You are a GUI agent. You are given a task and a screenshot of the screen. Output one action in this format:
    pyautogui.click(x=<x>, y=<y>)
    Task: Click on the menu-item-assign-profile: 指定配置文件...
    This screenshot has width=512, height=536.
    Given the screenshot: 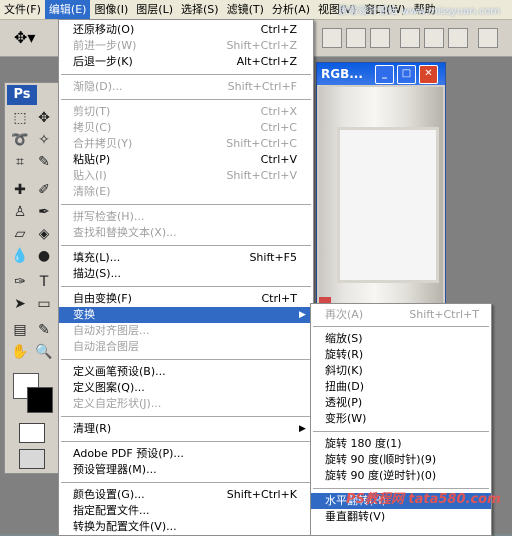 What is the action you would take?
    pyautogui.click(x=186, y=511)
    